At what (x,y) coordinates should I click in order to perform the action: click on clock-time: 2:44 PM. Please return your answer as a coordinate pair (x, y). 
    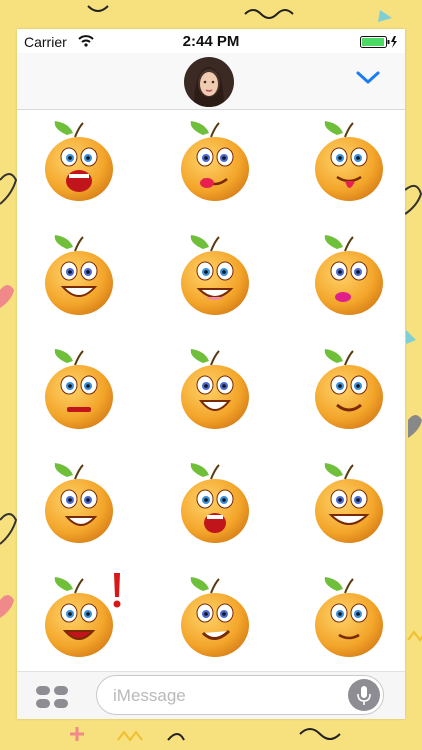
    Looking at the image, I should click on (211, 41).